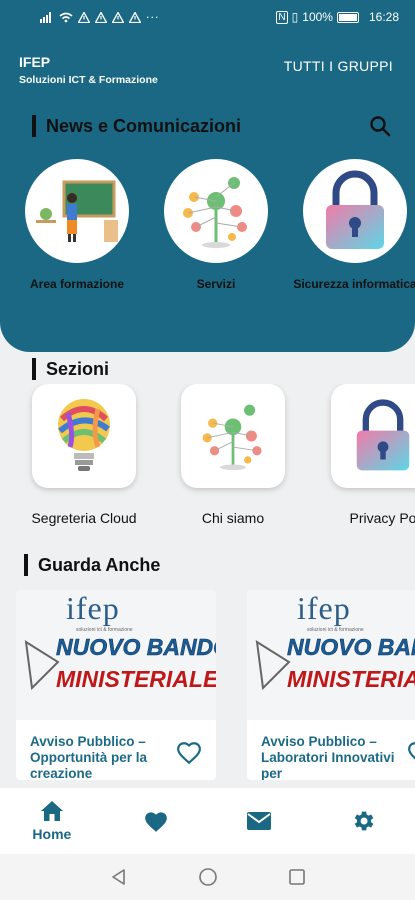  I want to click on teacher-illustration-icon, so click(77, 211).